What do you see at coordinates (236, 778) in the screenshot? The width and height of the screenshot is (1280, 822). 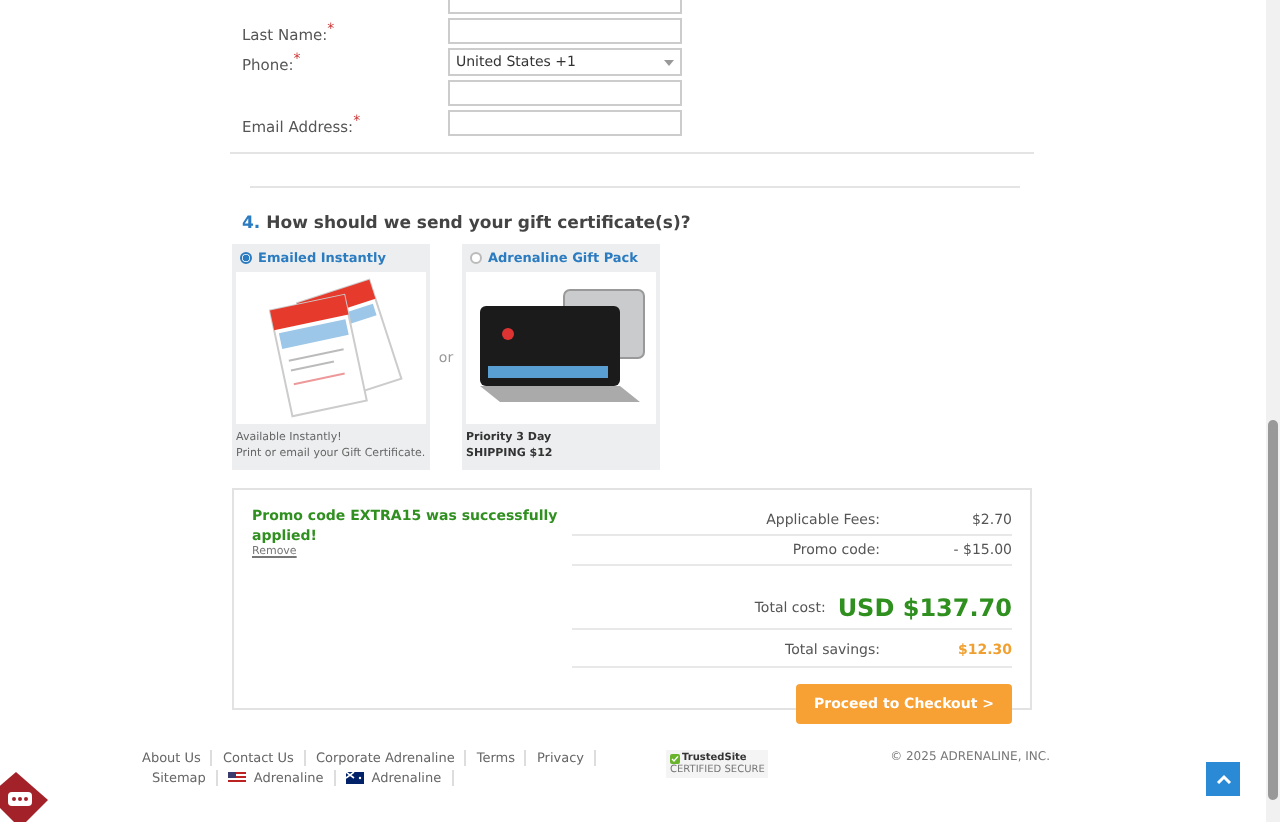 I see `us-flag-icon` at bounding box center [236, 778].